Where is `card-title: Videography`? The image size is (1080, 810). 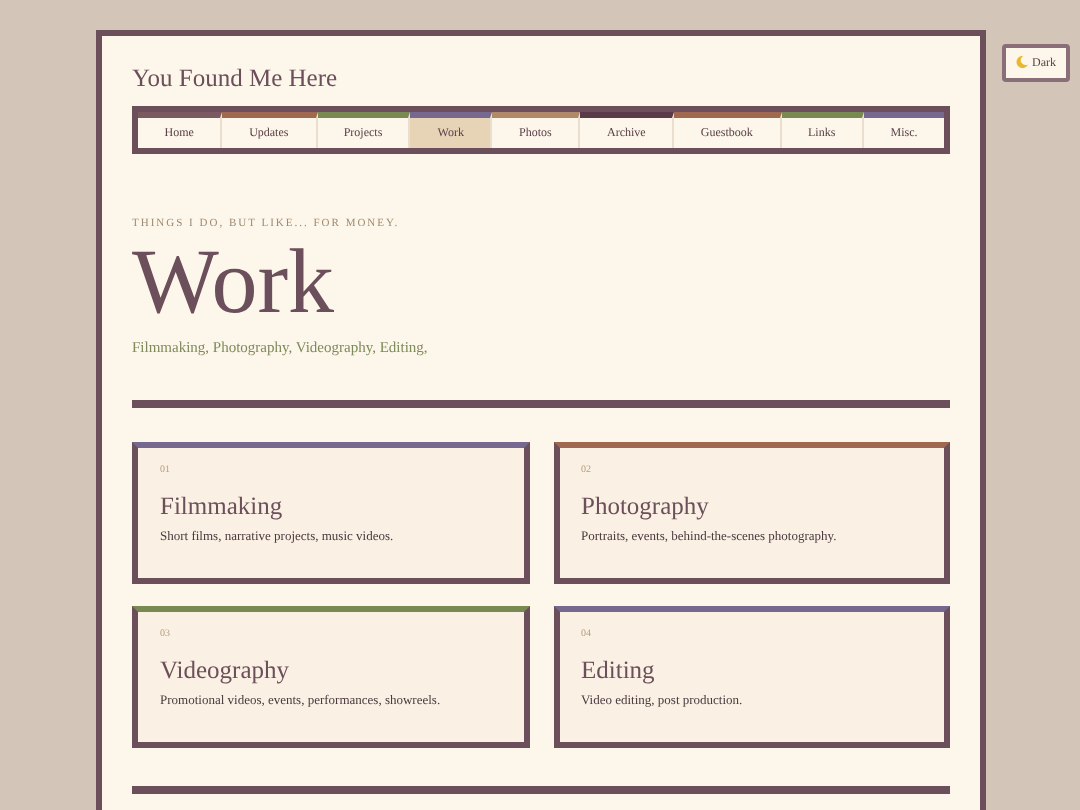 card-title: Videography is located at coordinates (226, 670).